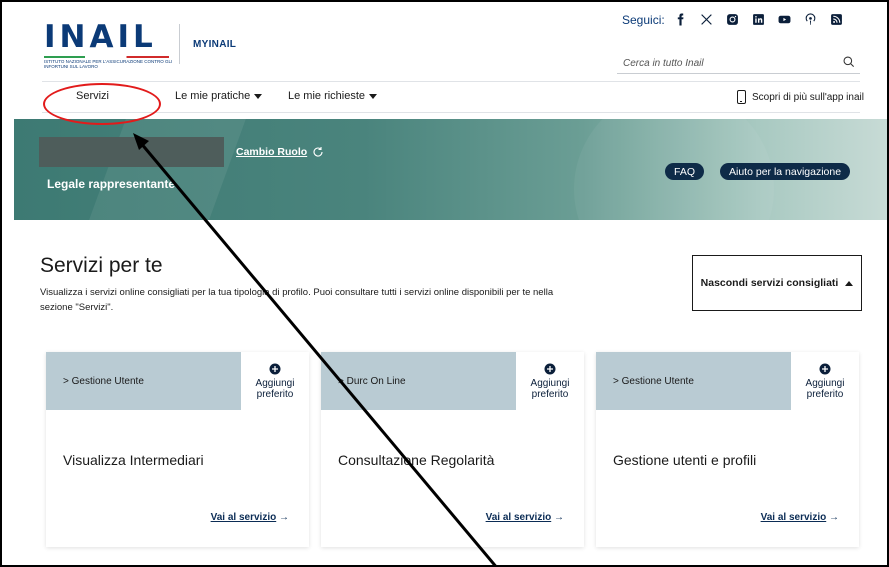  Describe the element at coordinates (451, 112) in the screenshot. I see `nav-separator` at that location.